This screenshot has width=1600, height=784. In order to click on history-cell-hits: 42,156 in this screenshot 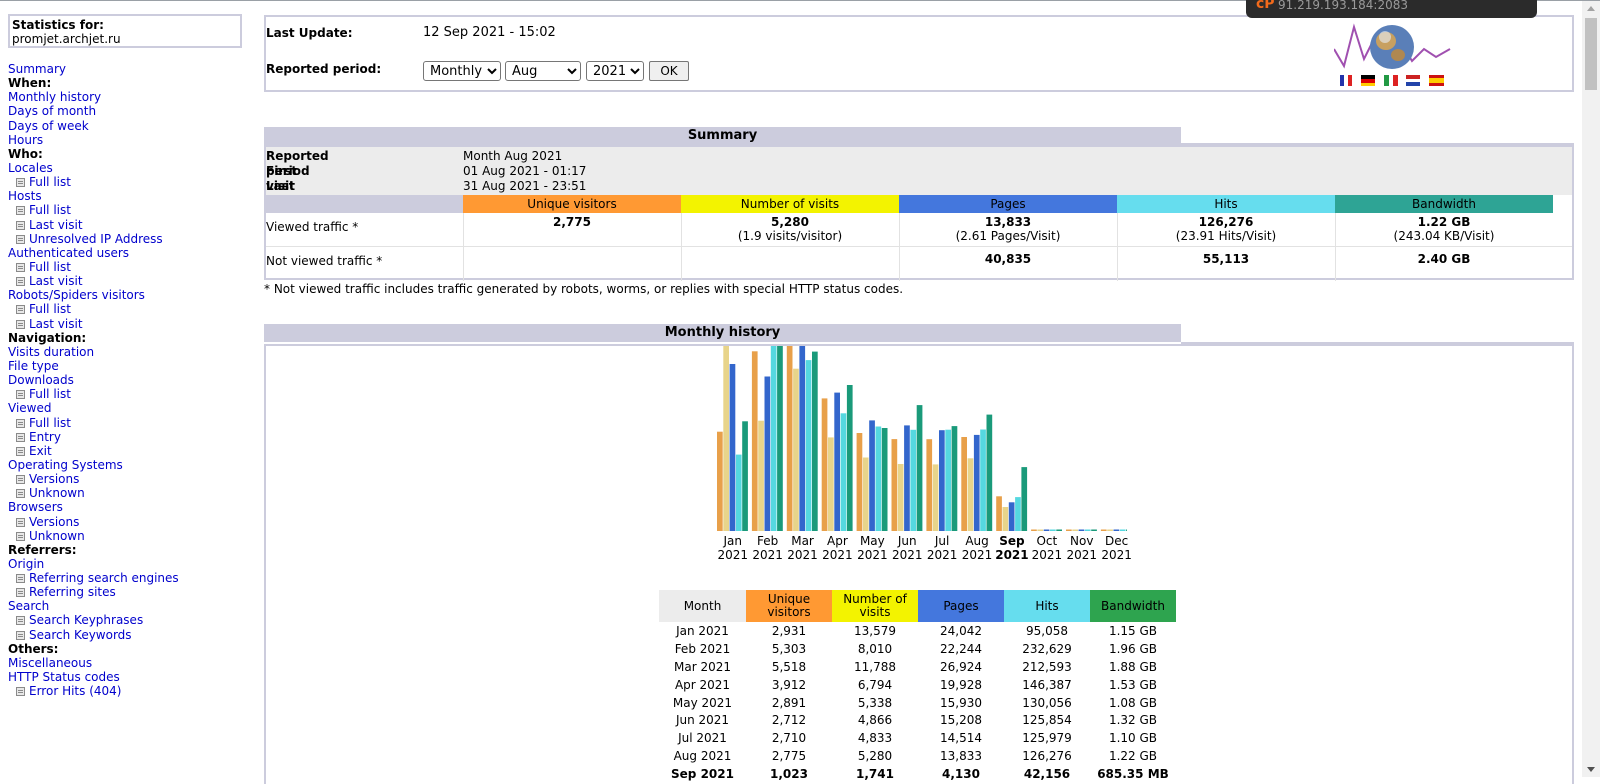, I will do `click(1047, 774)`.